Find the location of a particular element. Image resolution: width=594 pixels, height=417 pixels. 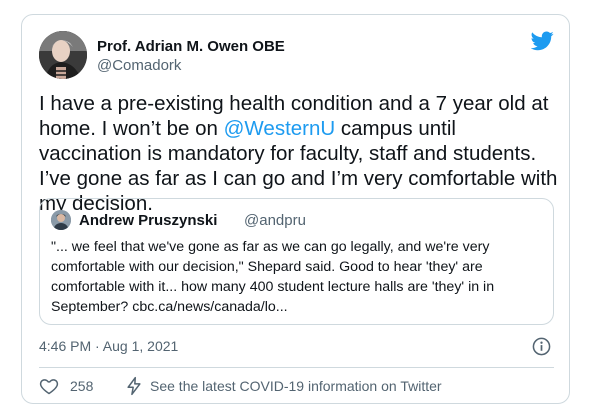

author-avatar is located at coordinates (63, 55).